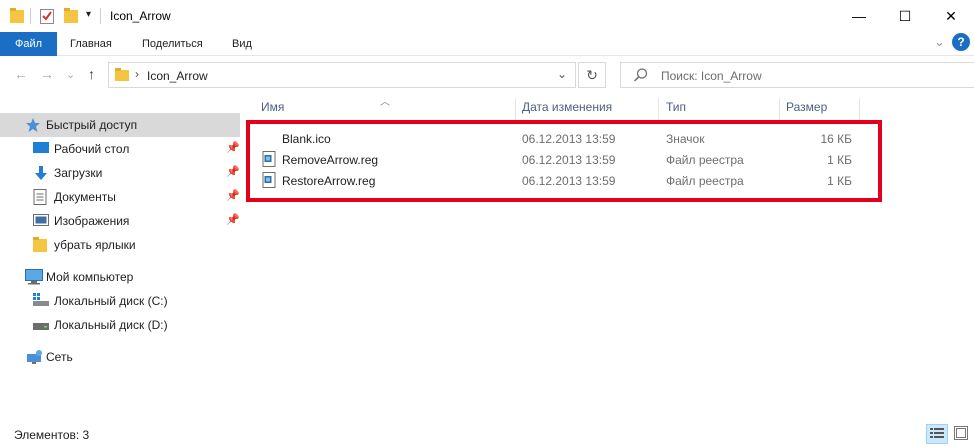 This screenshot has height=447, width=974. Describe the element at coordinates (28, 44) in the screenshot. I see `tab-file: Файл` at that location.